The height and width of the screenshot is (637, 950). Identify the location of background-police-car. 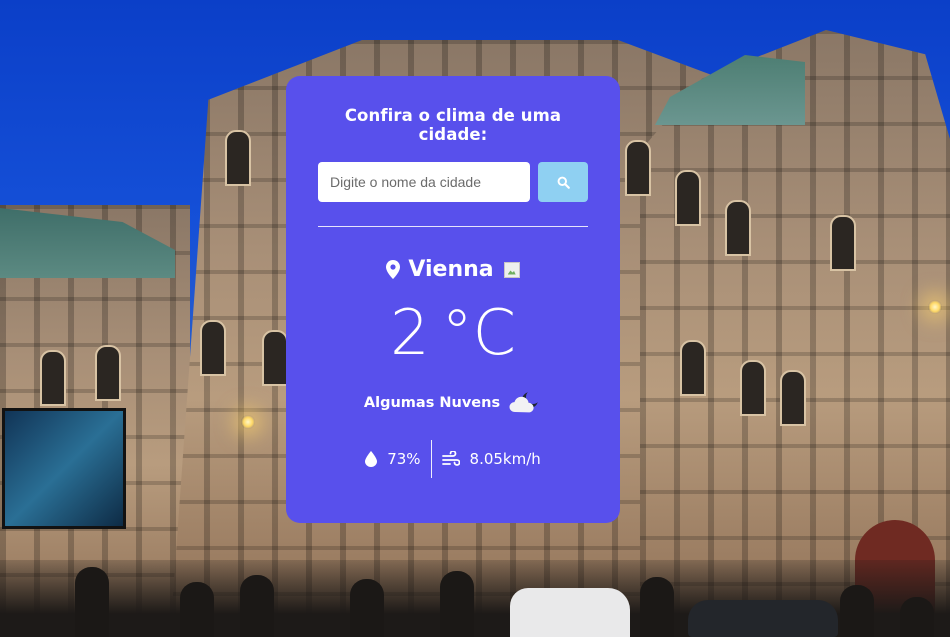
(570, 612).